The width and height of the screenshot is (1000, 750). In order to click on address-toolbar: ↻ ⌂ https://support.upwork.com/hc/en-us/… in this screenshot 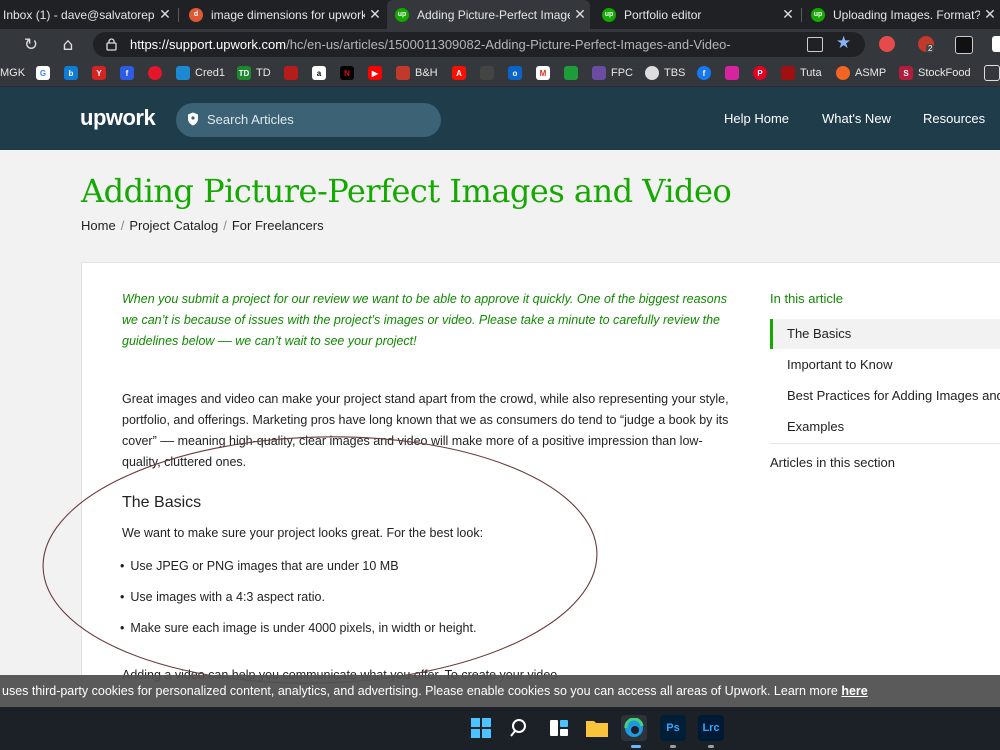, I will do `click(500, 44)`.